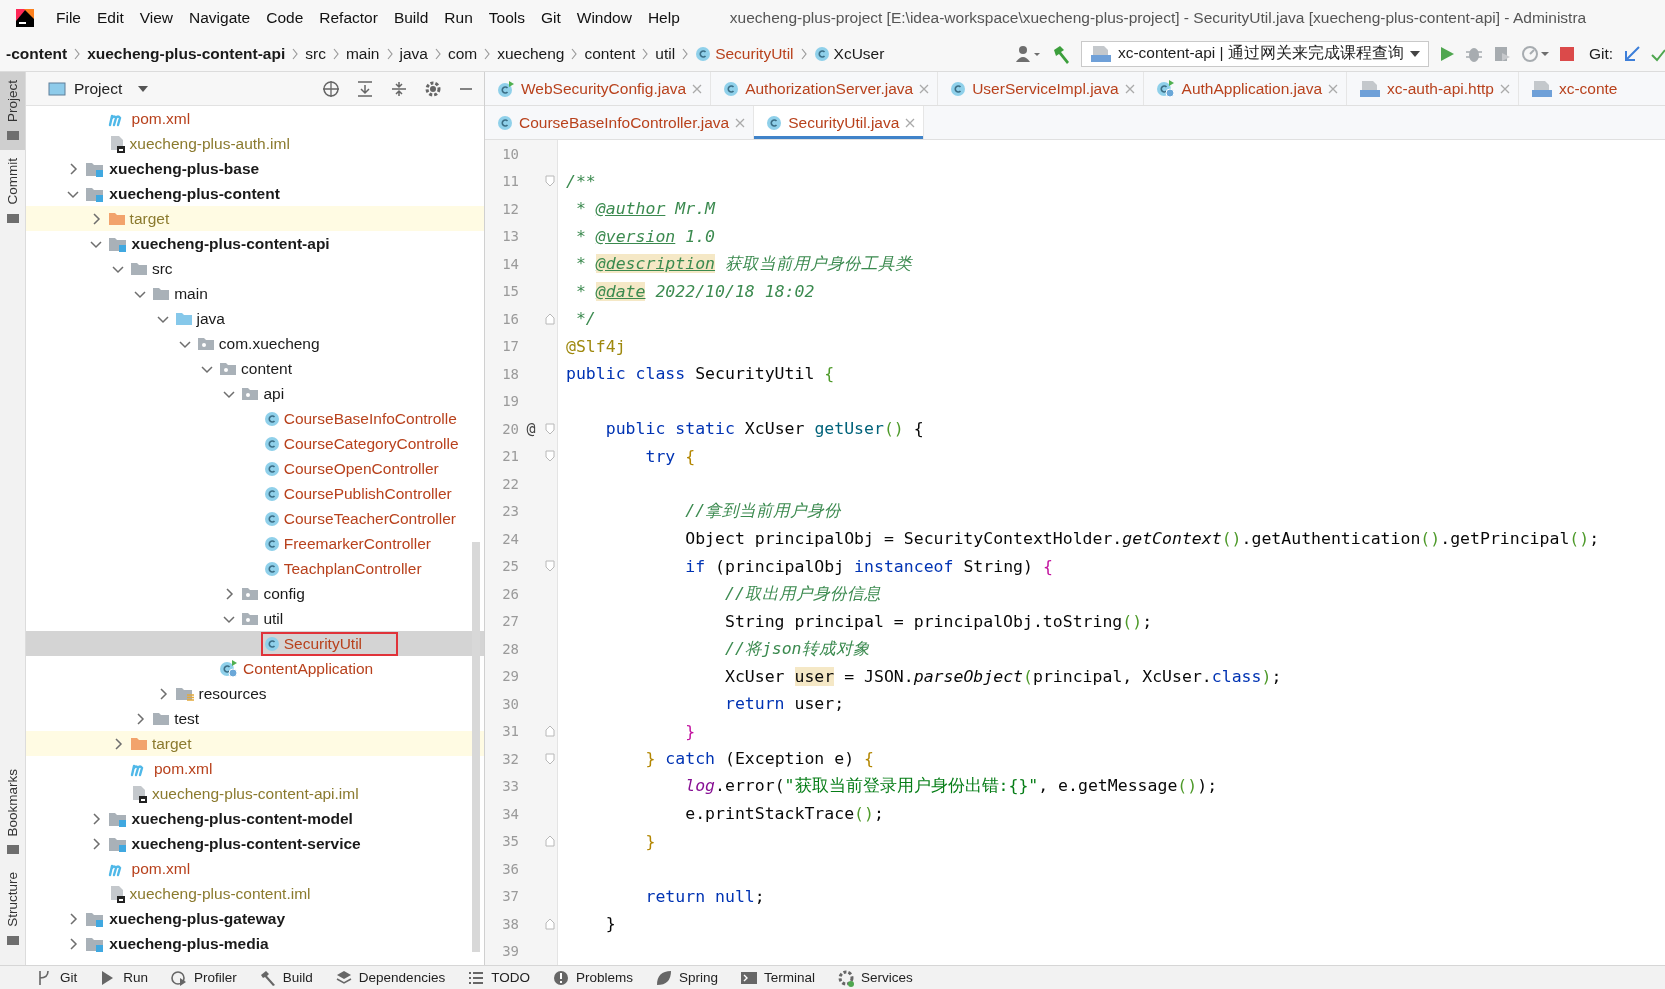 The image size is (1665, 989). What do you see at coordinates (506, 18) in the screenshot?
I see `menu-item: Tools` at bounding box center [506, 18].